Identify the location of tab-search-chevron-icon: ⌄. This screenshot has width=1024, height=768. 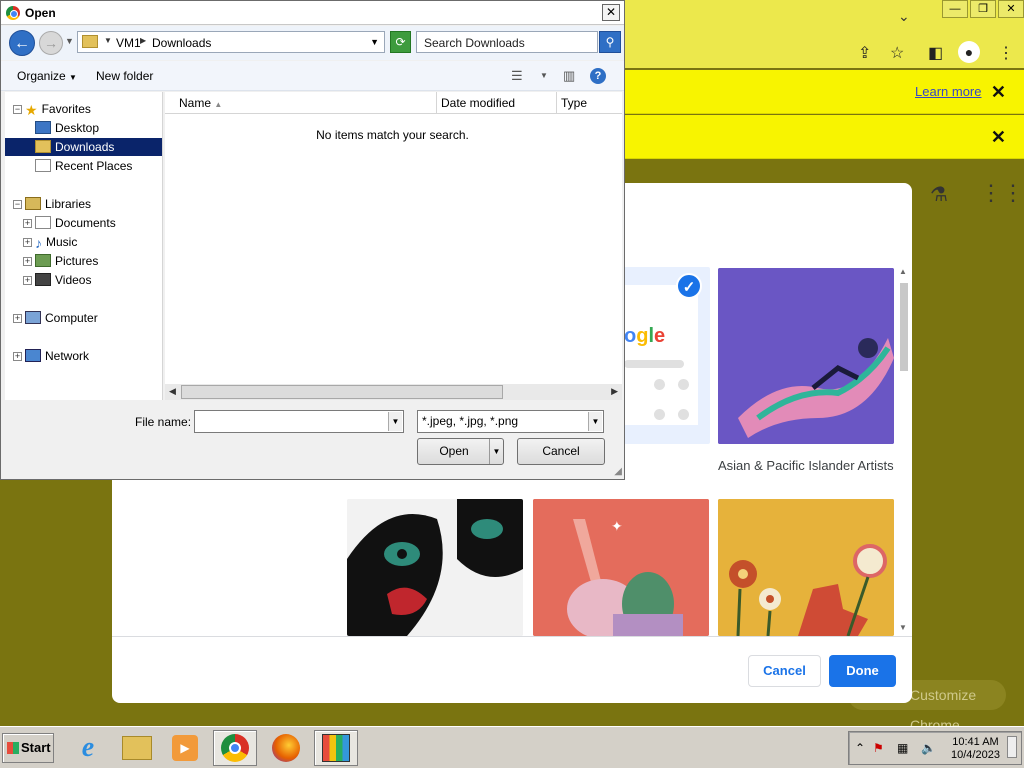
(904, 16).